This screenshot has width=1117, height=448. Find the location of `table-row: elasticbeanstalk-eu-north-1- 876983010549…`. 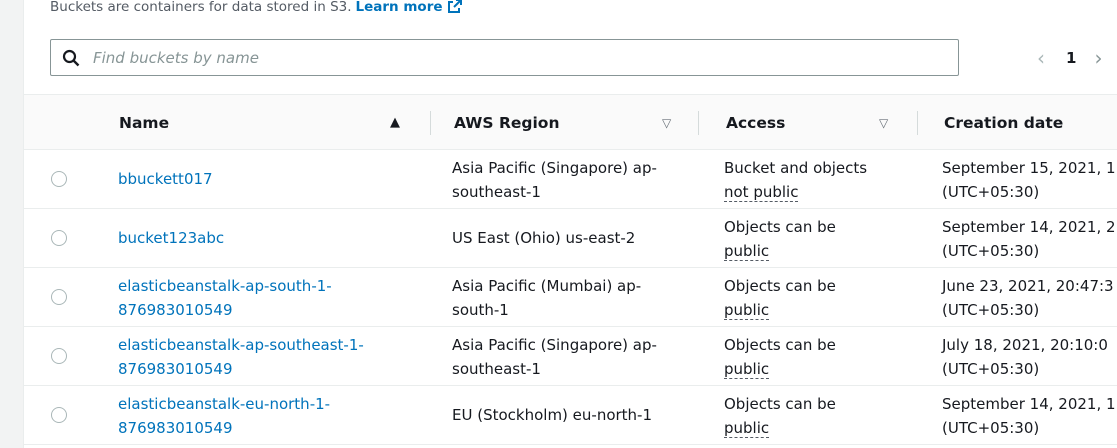

table-row: elasticbeanstalk-eu-north-1- 876983010549… is located at coordinates (570, 415).